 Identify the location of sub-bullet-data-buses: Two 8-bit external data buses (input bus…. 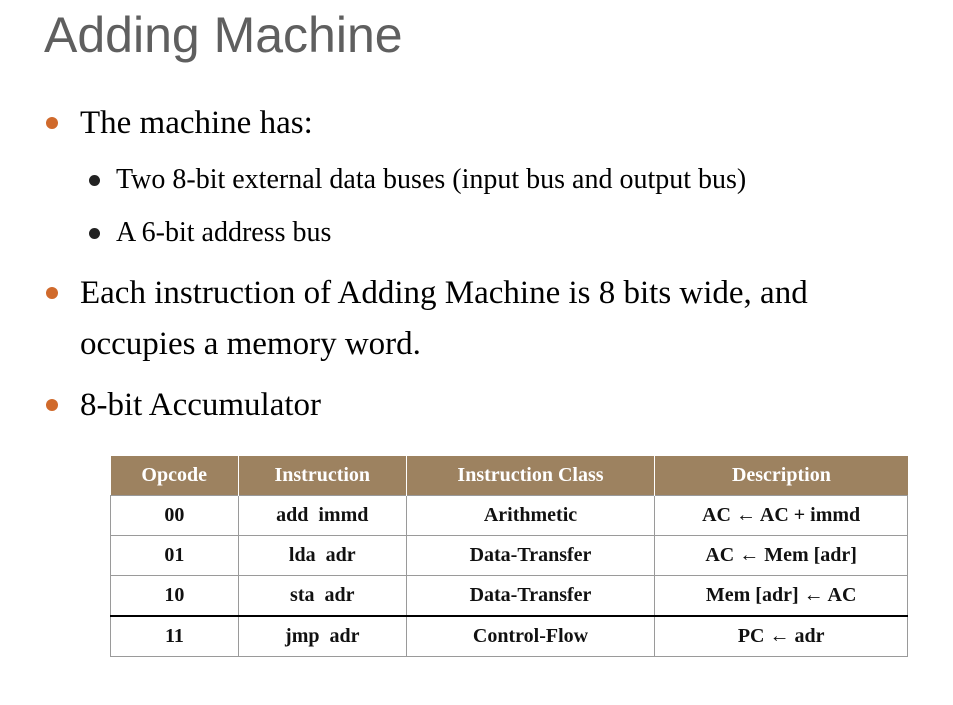
(431, 179).